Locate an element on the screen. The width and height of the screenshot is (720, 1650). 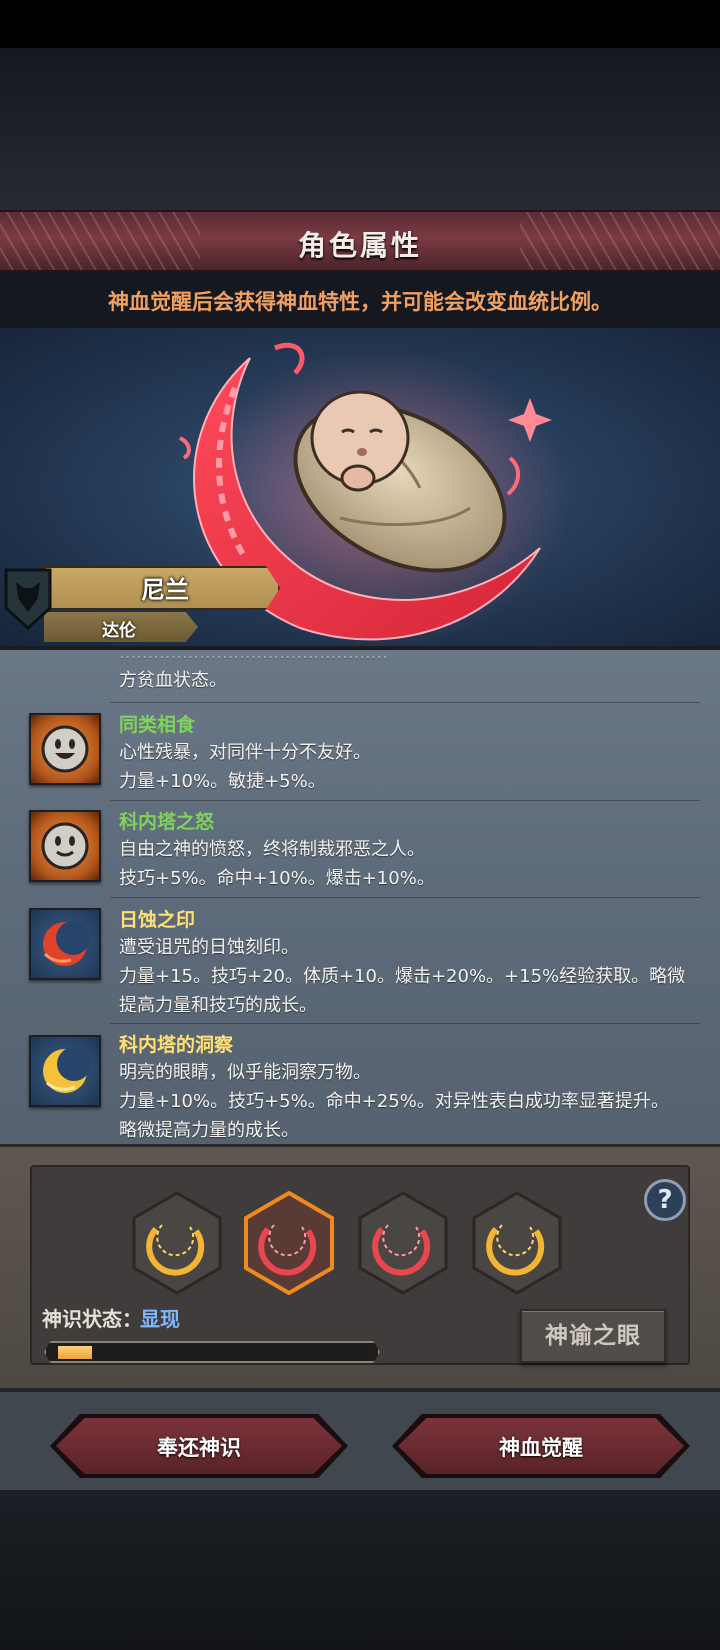
character-bloodline: 达伦 is located at coordinates (119, 631).